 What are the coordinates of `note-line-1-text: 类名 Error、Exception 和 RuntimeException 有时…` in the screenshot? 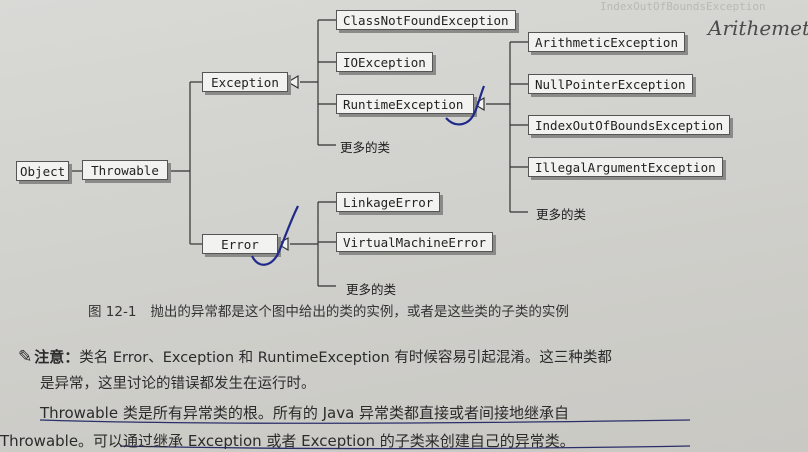 It's located at (345, 358).